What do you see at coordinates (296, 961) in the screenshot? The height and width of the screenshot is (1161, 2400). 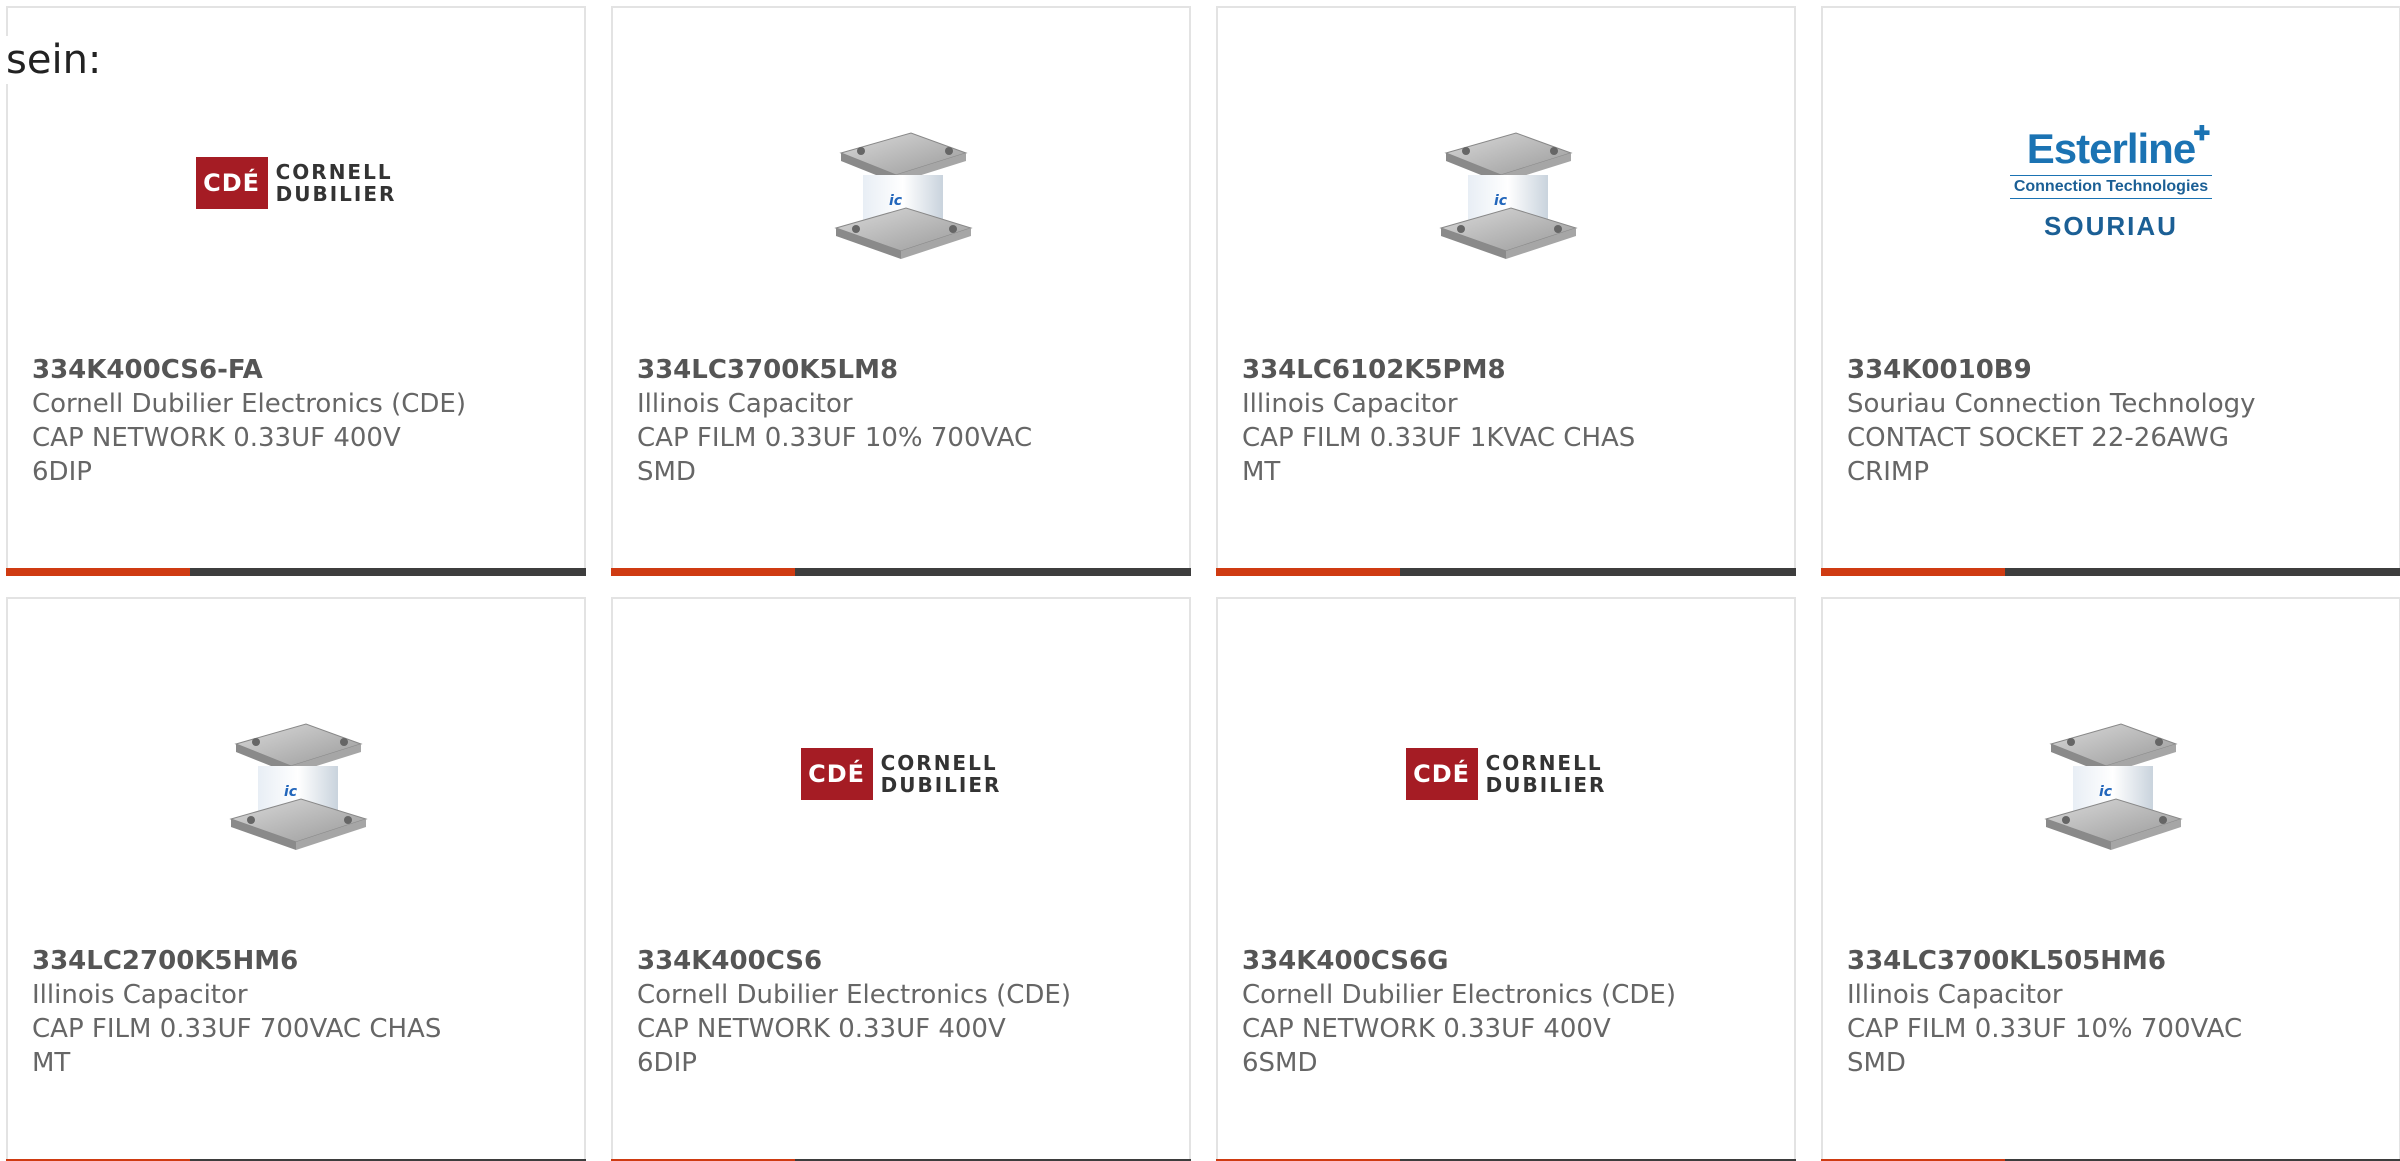 I see `part-number-link: 334LC2700K5HM6` at bounding box center [296, 961].